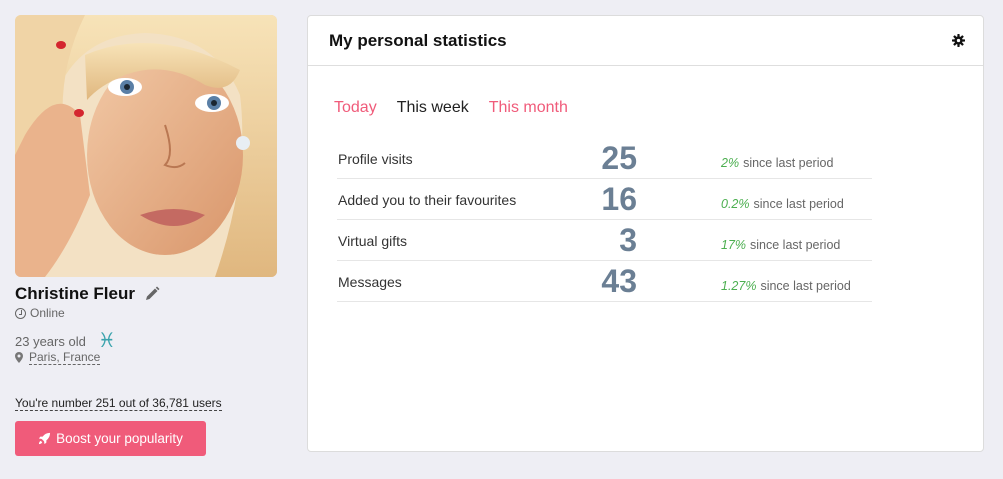 The width and height of the screenshot is (1003, 479). Describe the element at coordinates (19, 357) in the screenshot. I see `map-pin-icon` at that location.